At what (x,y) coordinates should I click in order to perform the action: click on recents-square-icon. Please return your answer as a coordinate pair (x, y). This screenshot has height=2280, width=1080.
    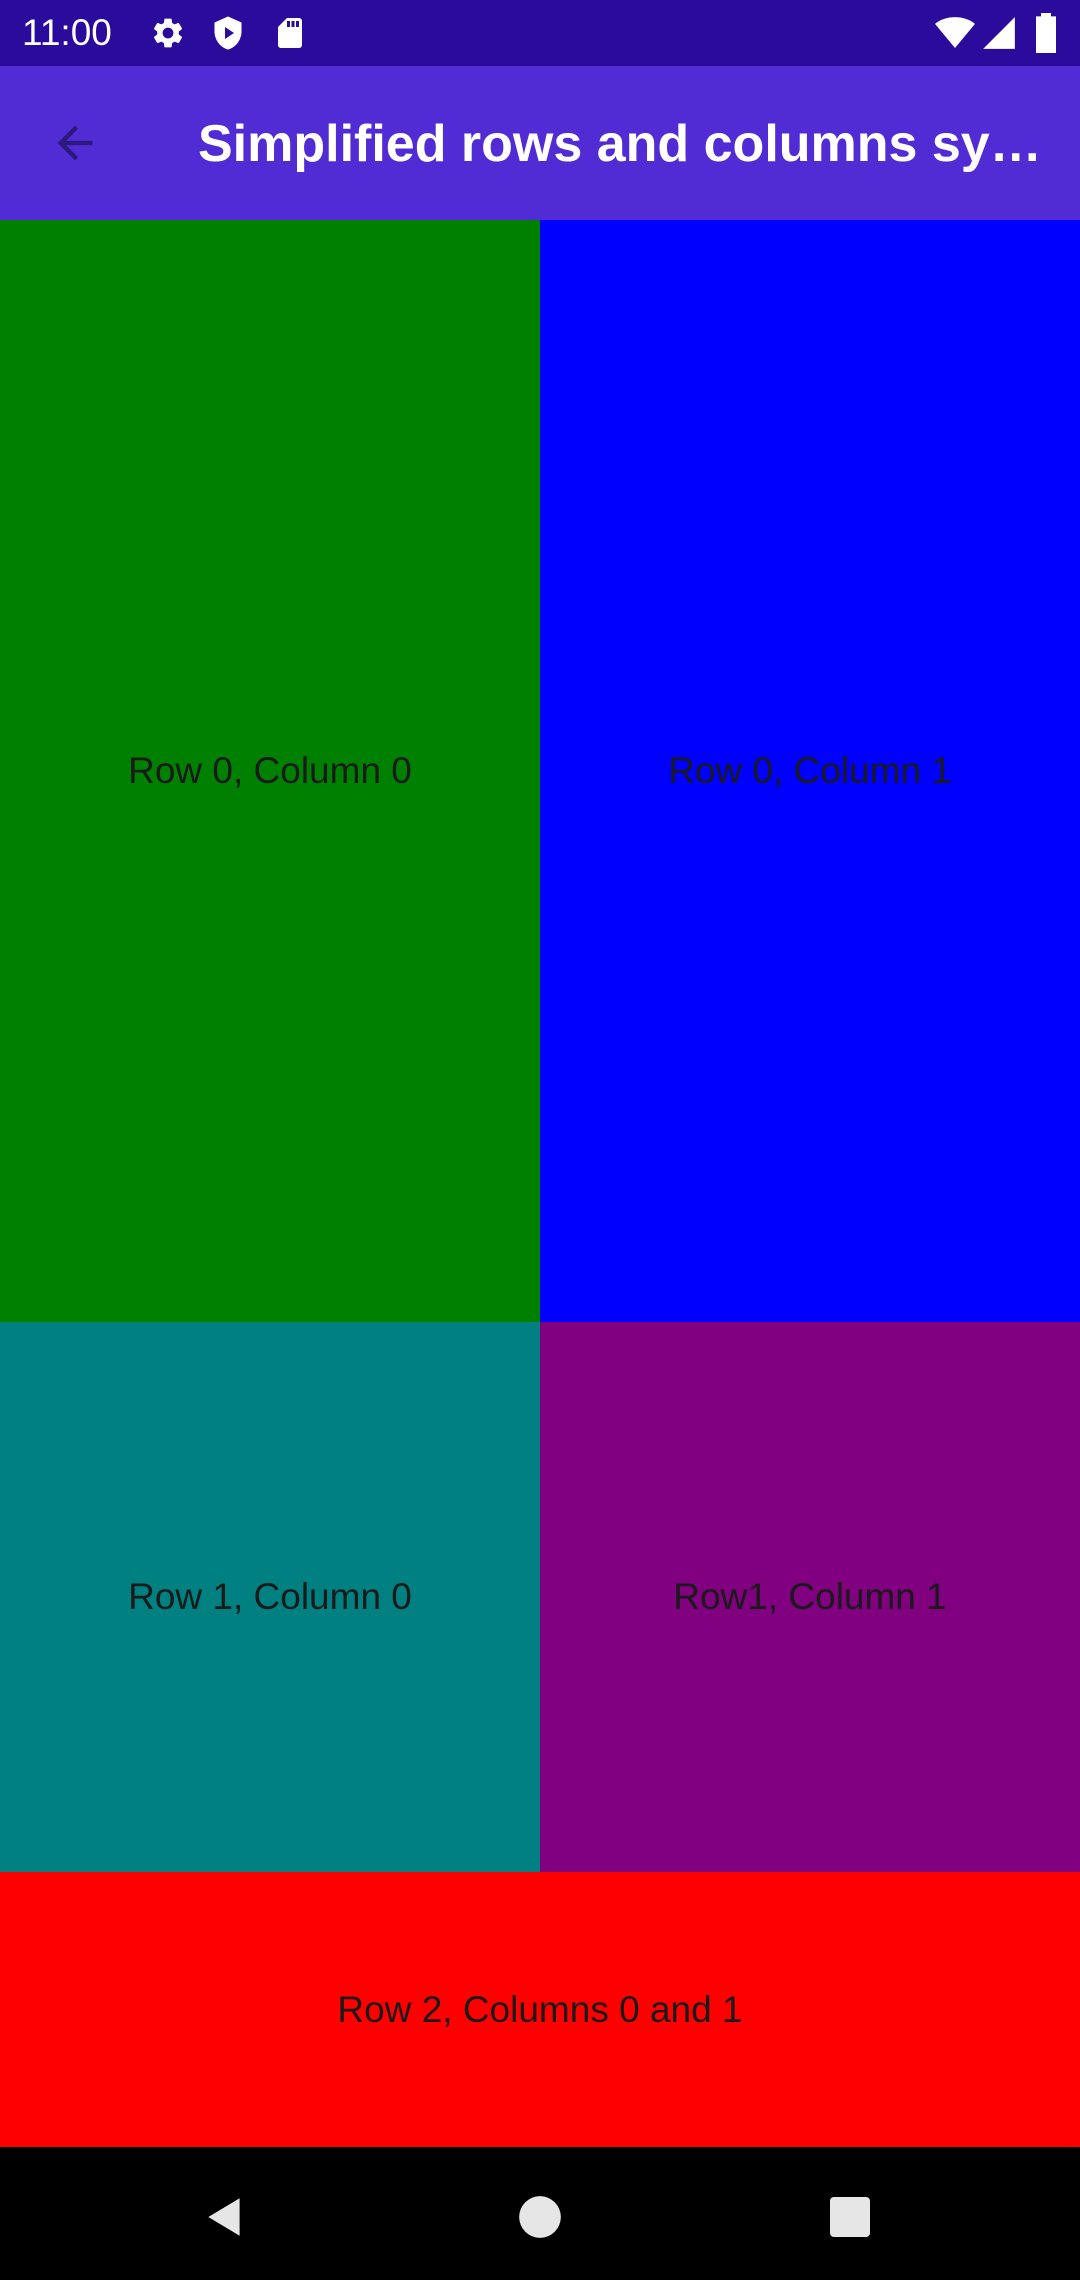
    Looking at the image, I should click on (850, 2217).